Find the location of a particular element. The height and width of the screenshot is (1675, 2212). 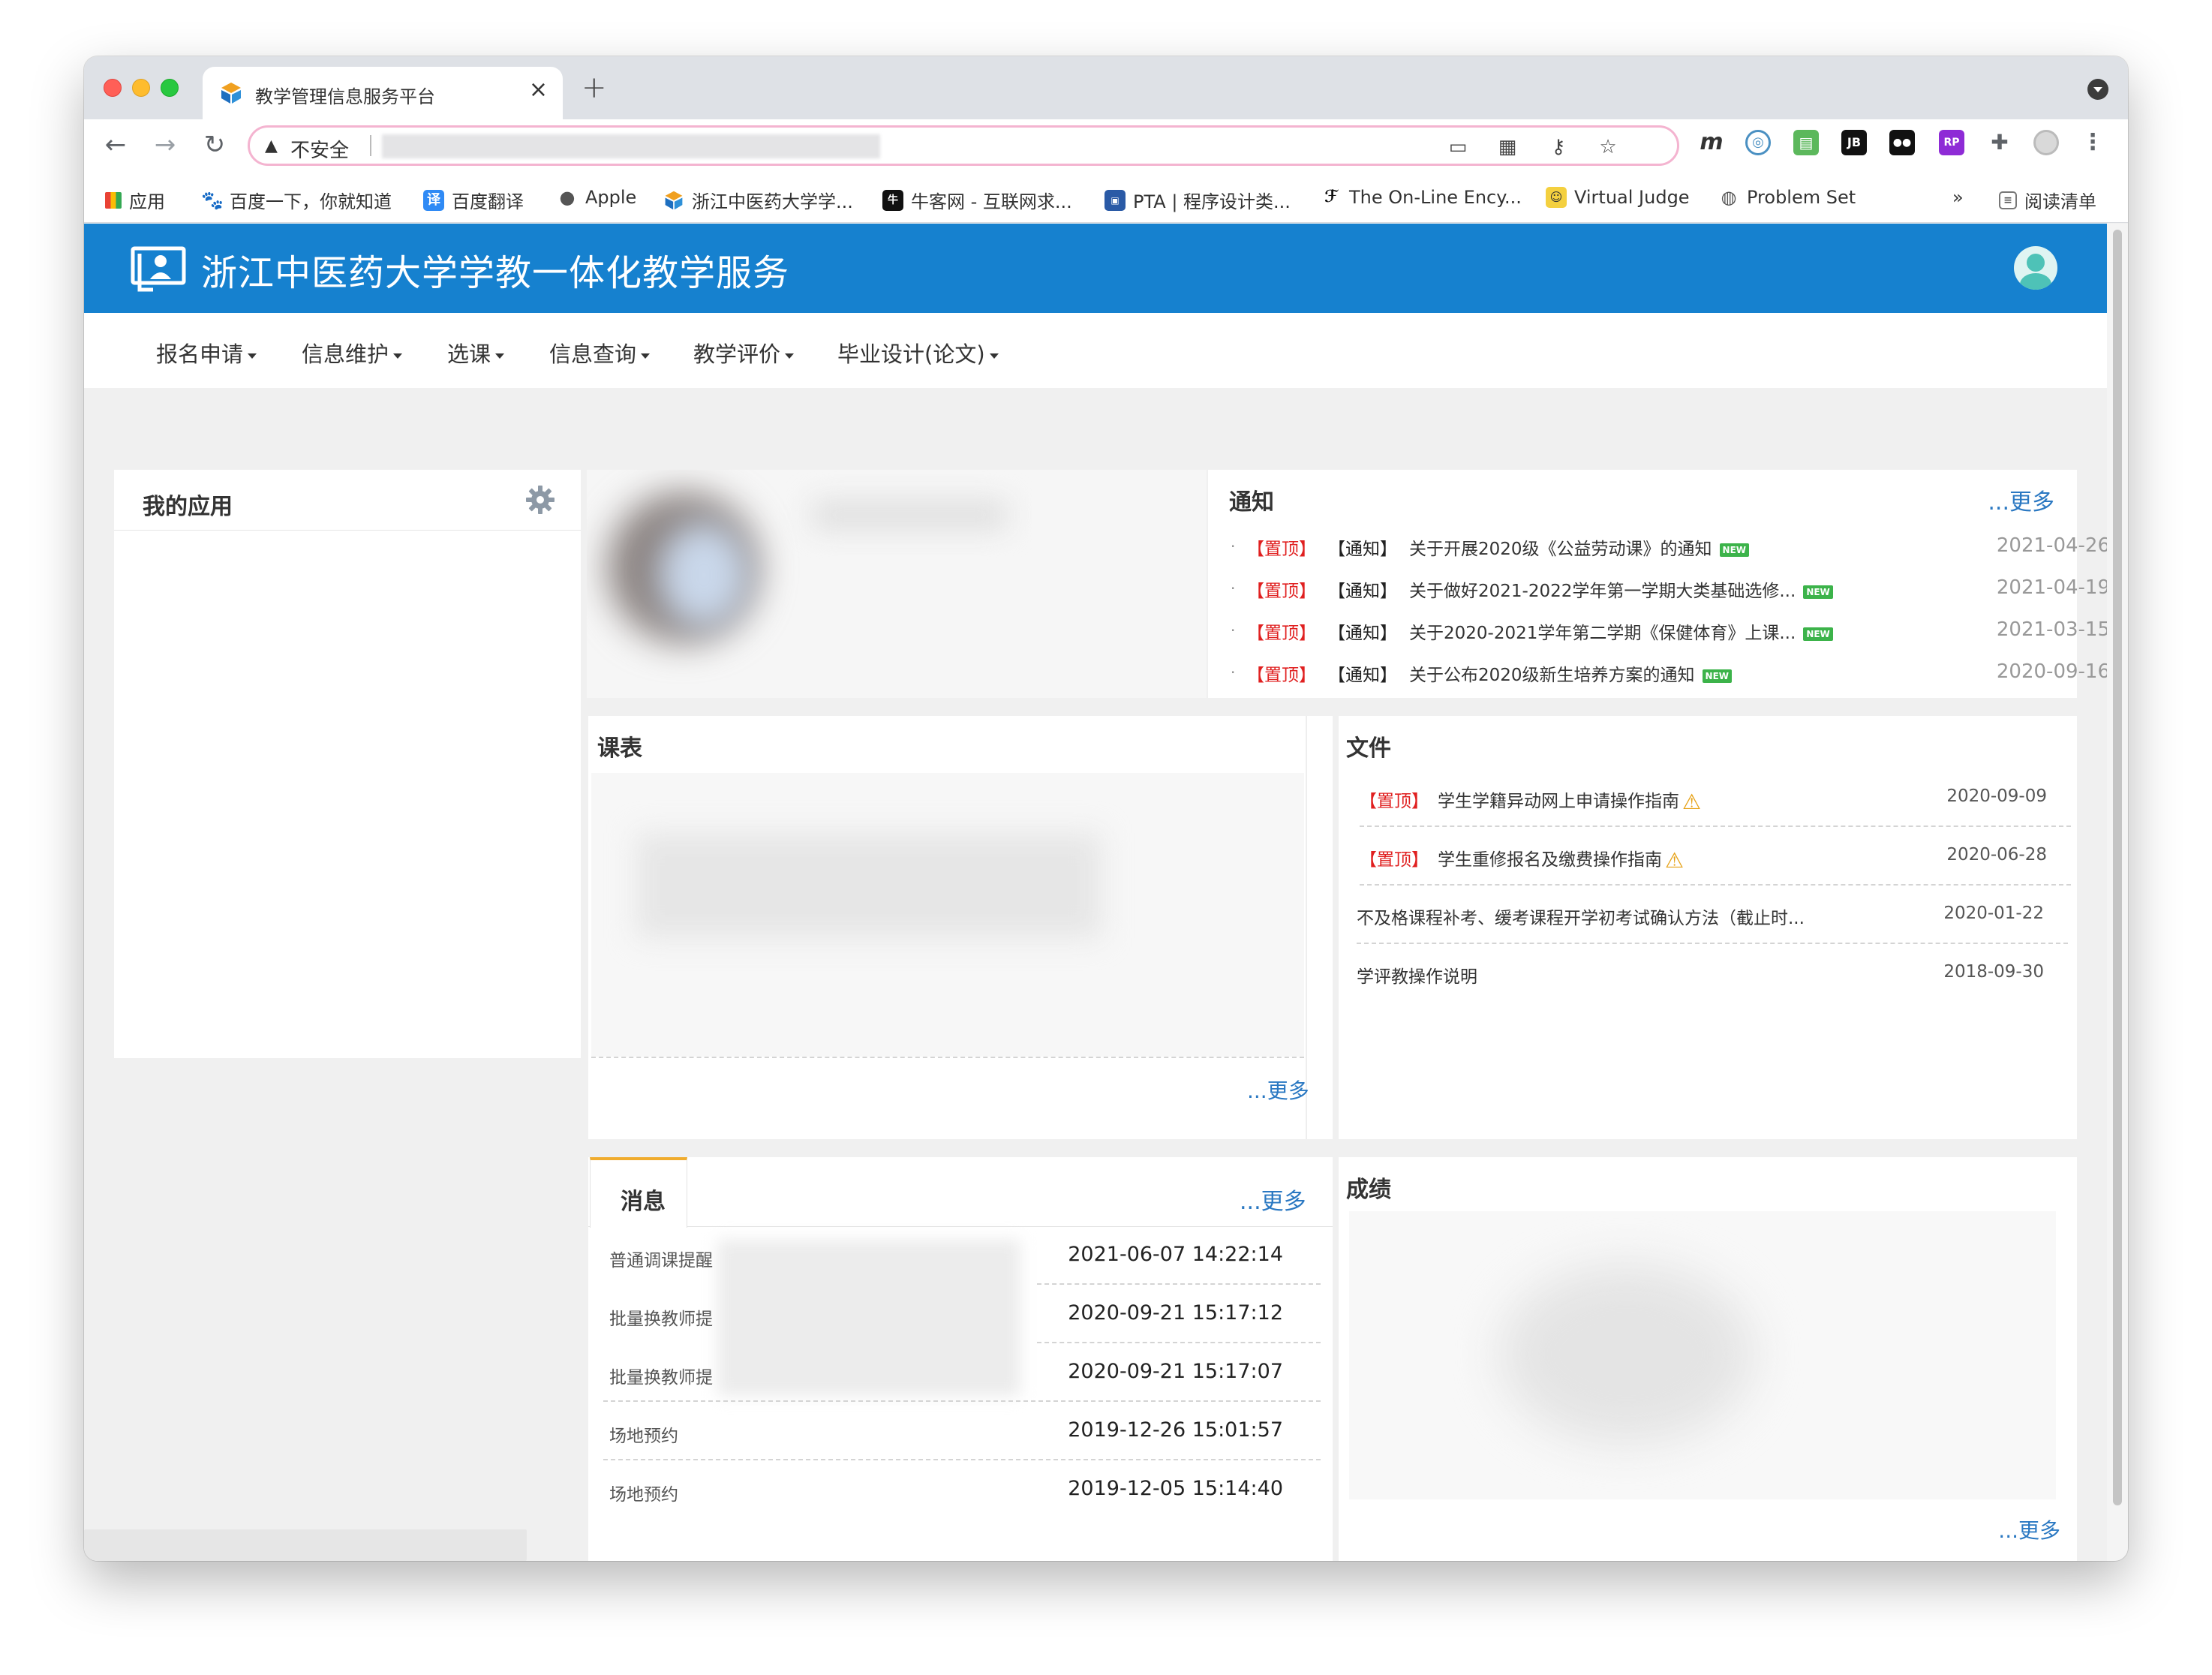

profile-avatar-icon is located at coordinates (2046, 142).